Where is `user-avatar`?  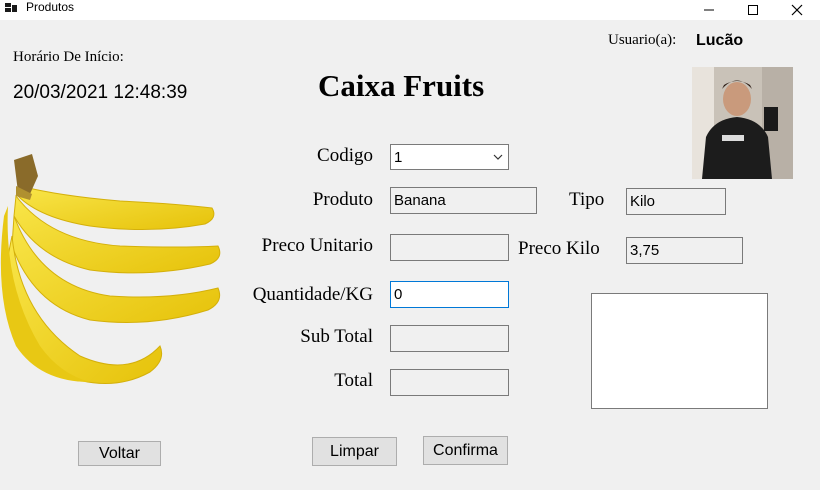 user-avatar is located at coordinates (742, 123).